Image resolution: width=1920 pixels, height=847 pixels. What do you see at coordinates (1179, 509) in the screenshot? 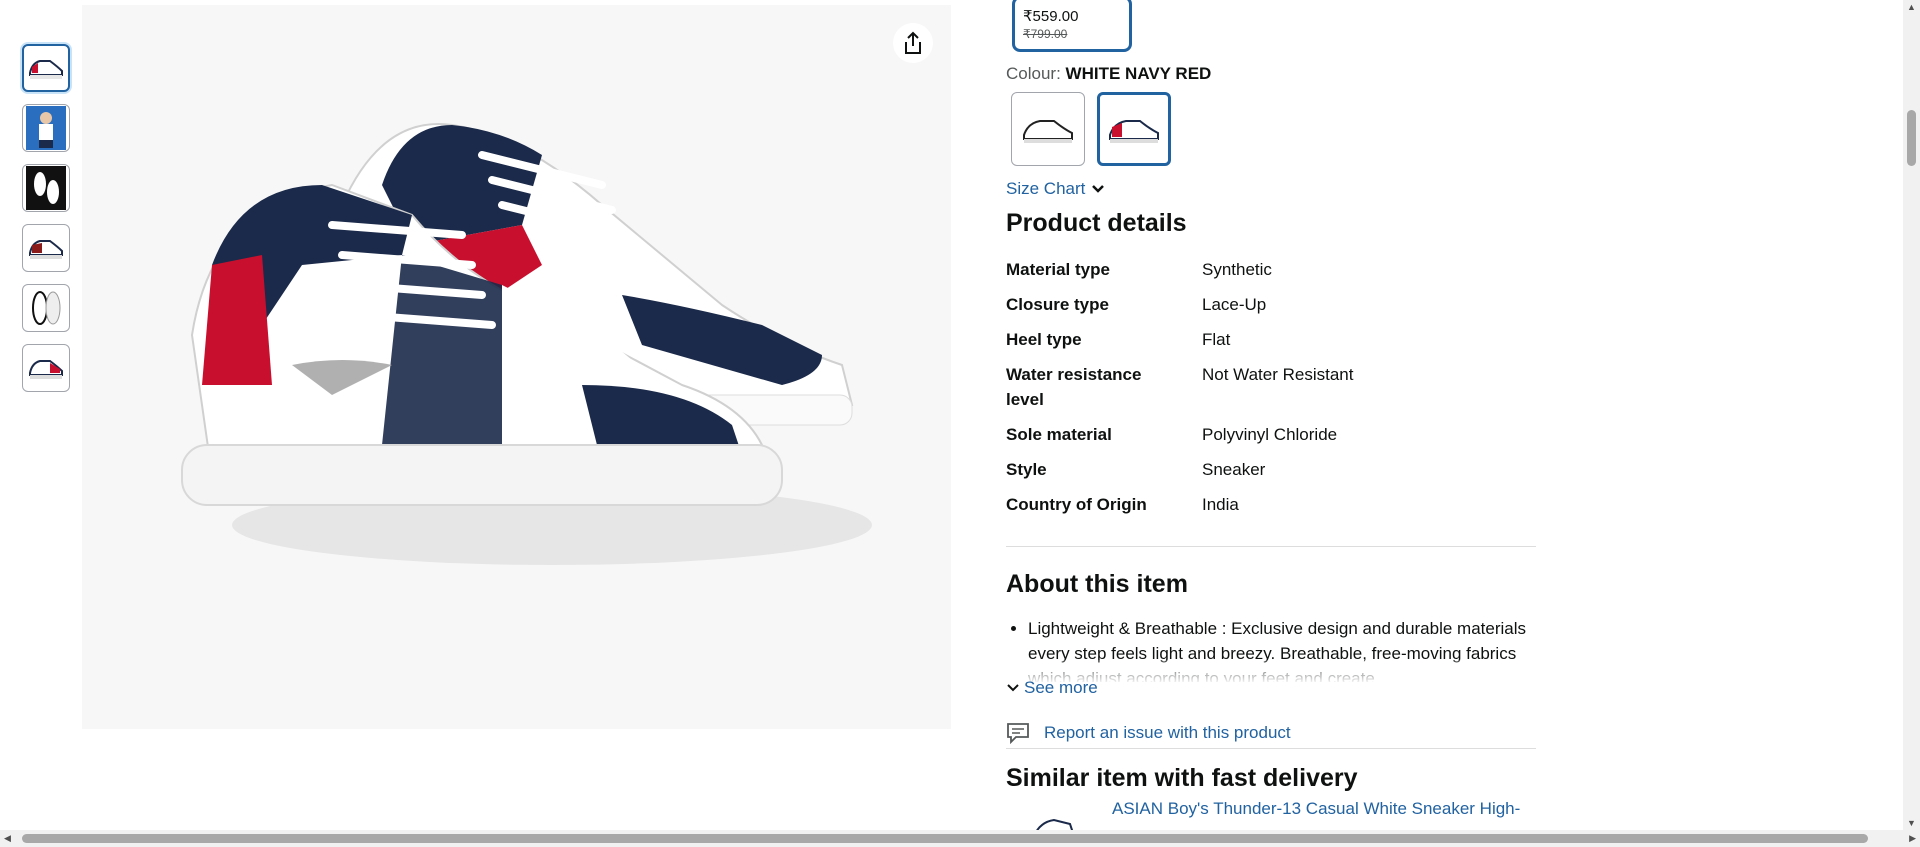
I see `table-row: Country of Origin India` at bounding box center [1179, 509].